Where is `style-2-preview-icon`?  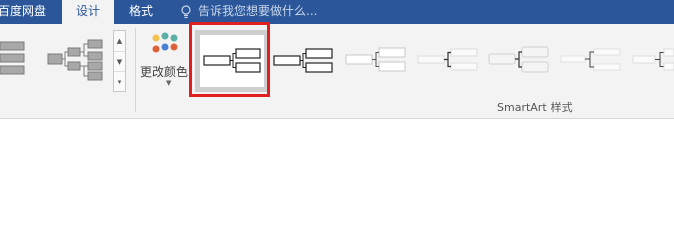 style-2-preview-icon is located at coordinates (303, 60).